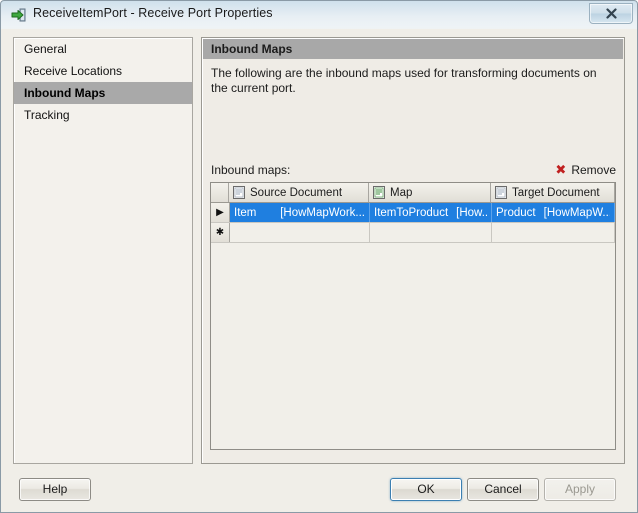 This screenshot has height=513, width=638. What do you see at coordinates (426, 489) in the screenshot?
I see `ok-button: OK` at bounding box center [426, 489].